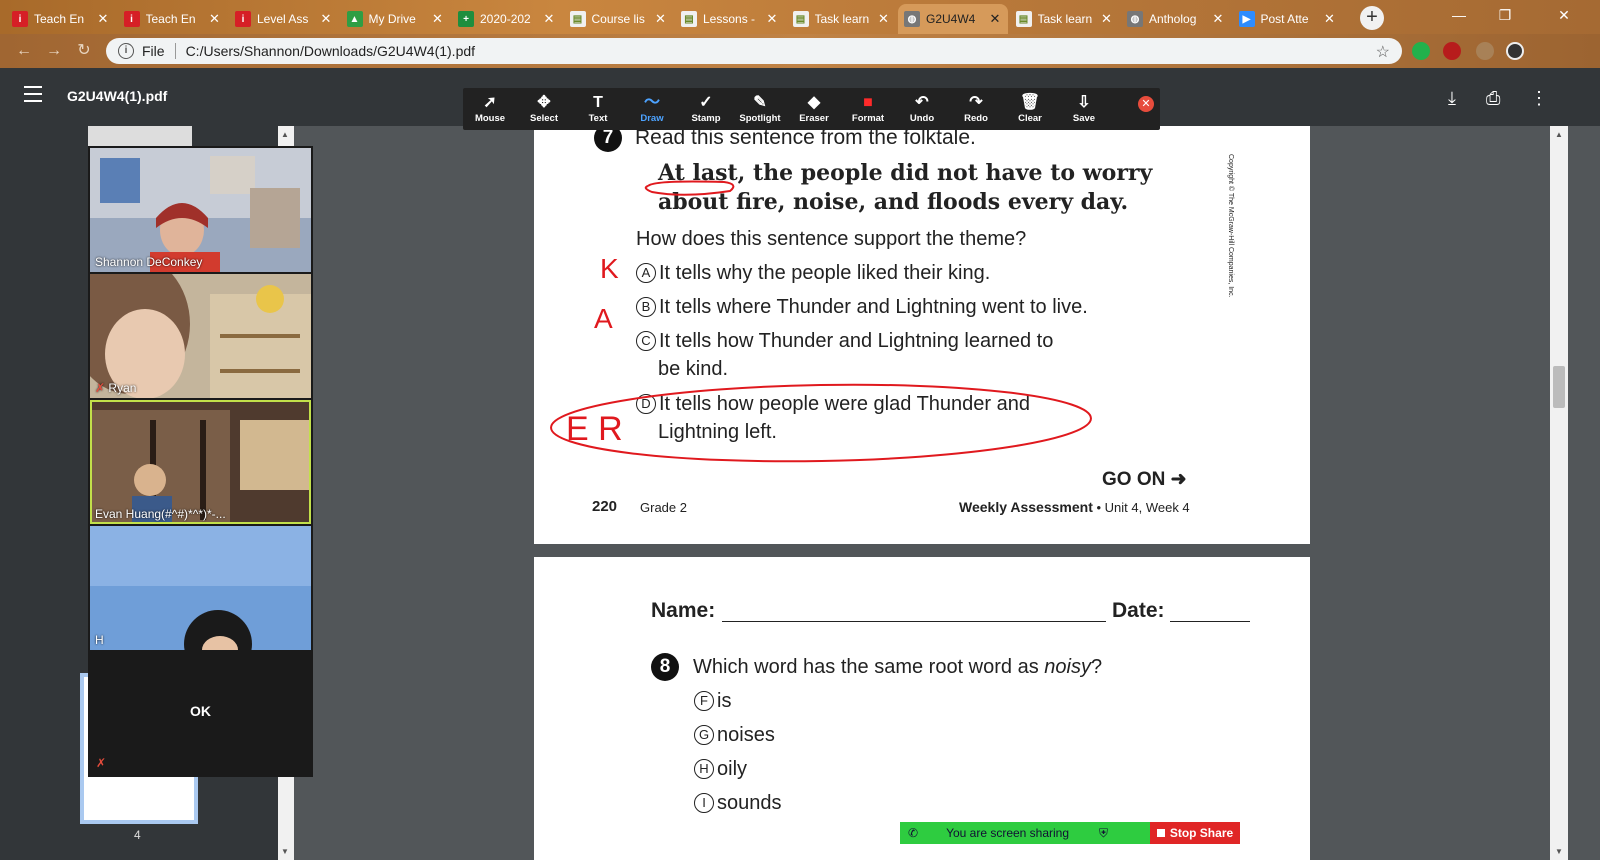 This screenshot has width=1600, height=860. What do you see at coordinates (1559, 851) in the screenshot?
I see `main-scroll-down-icon: ▼` at bounding box center [1559, 851].